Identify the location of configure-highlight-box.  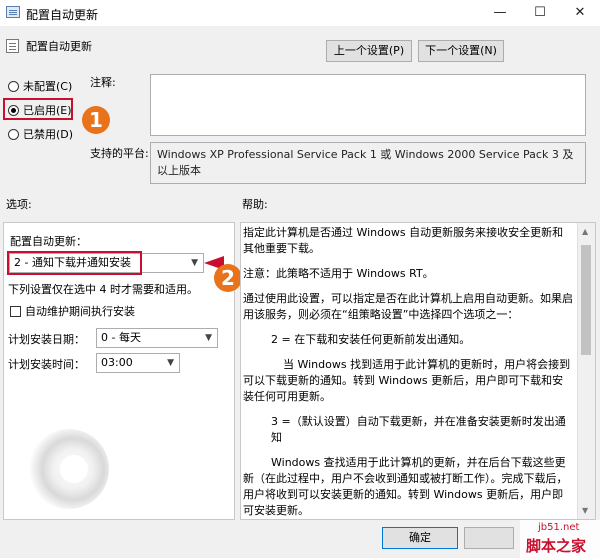
(74, 263).